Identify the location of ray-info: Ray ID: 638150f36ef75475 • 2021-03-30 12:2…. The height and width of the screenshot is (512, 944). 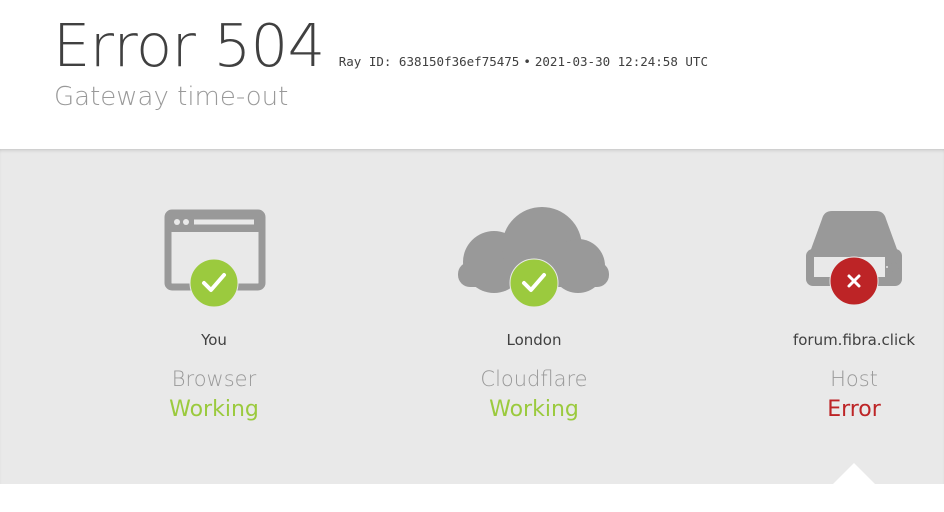
(523, 61).